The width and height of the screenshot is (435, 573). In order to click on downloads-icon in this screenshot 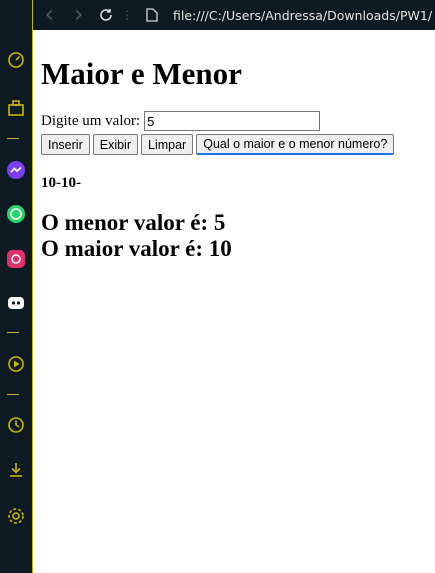, I will do `click(16, 470)`.